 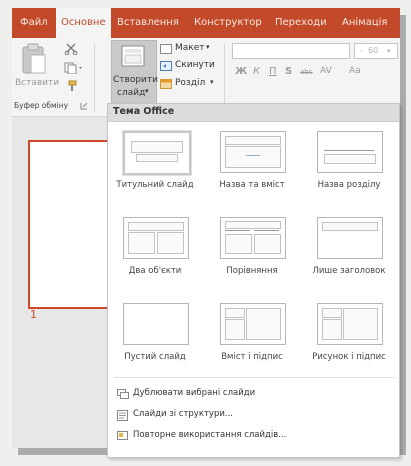 I want to click on layout-chevron-icon: ▾, so click(x=208, y=47).